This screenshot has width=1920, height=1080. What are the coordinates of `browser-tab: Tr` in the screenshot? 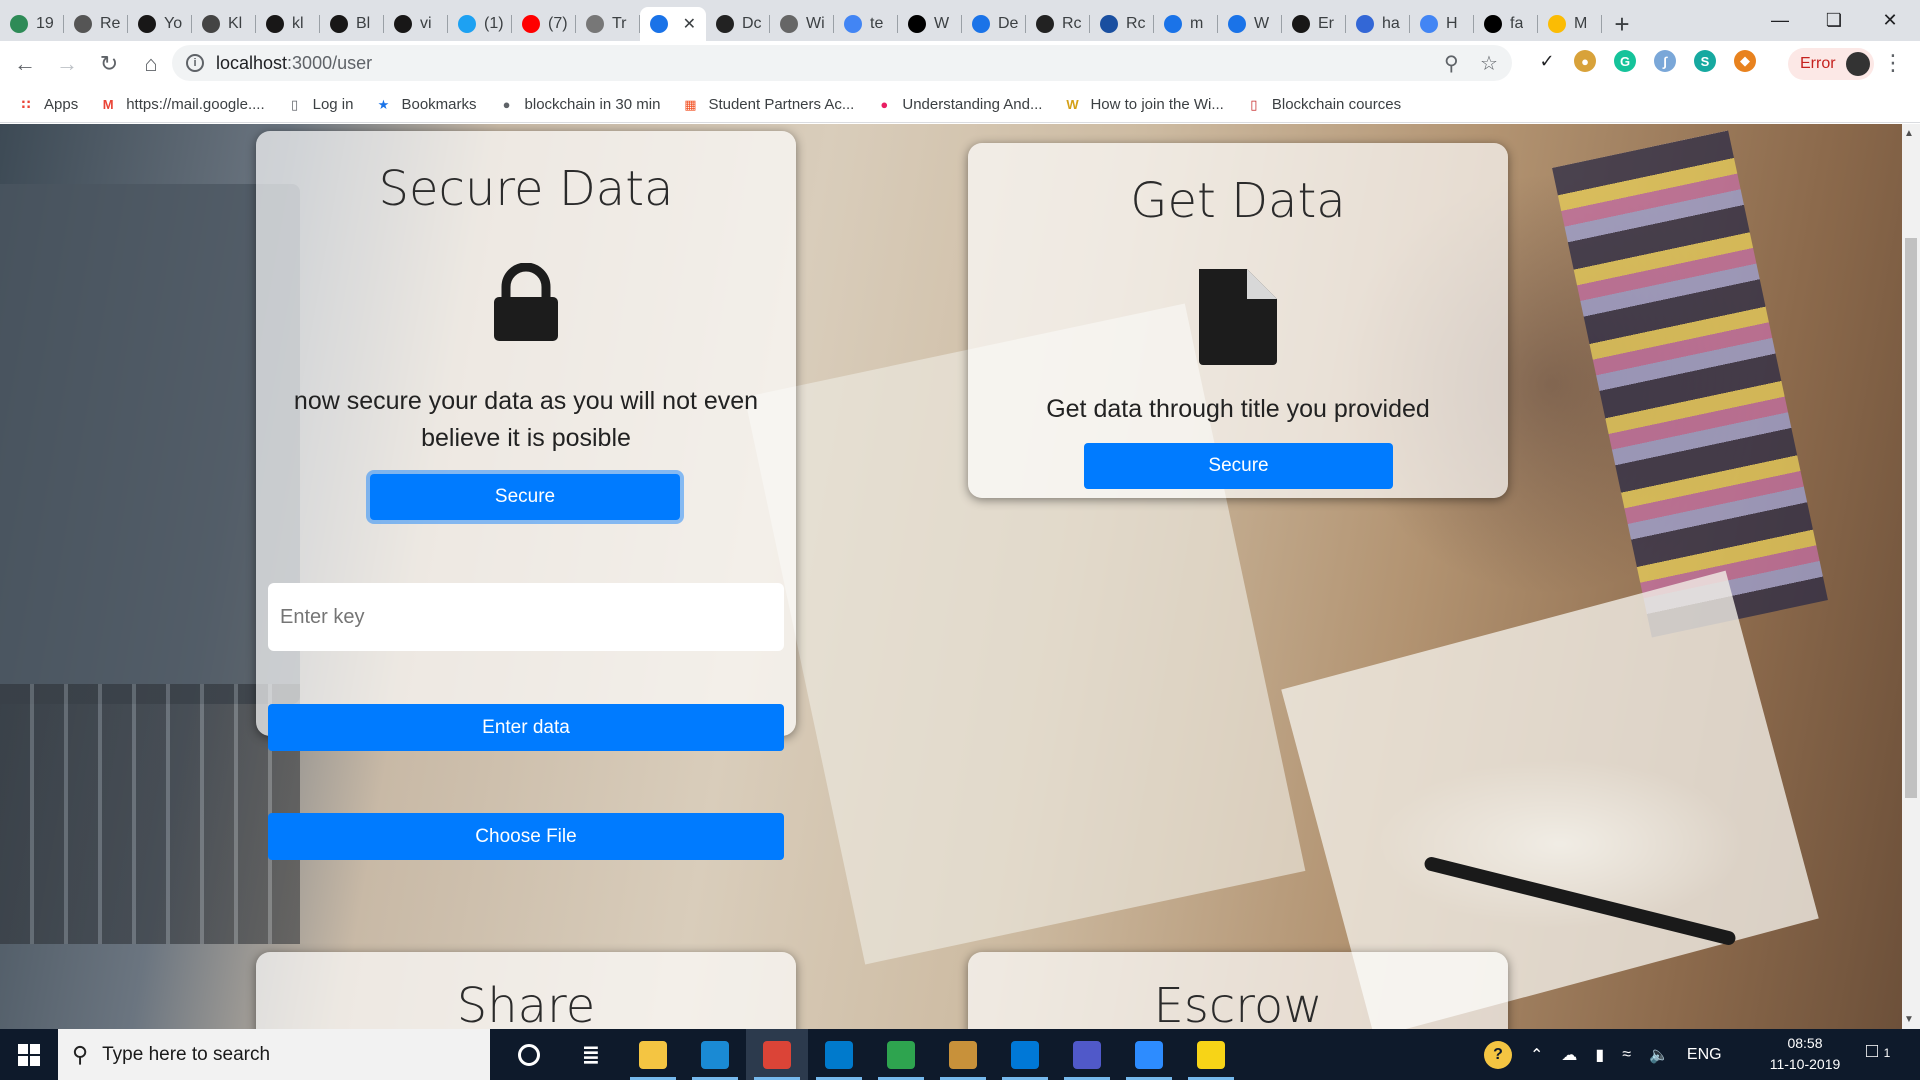 It's located at (608, 24).